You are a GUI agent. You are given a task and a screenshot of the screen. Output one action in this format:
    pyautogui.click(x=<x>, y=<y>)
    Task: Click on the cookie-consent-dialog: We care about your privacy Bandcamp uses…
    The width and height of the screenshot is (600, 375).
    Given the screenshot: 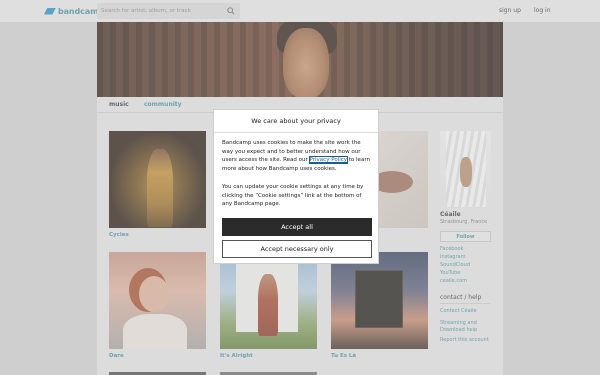 What is the action you would take?
    pyautogui.click(x=296, y=186)
    